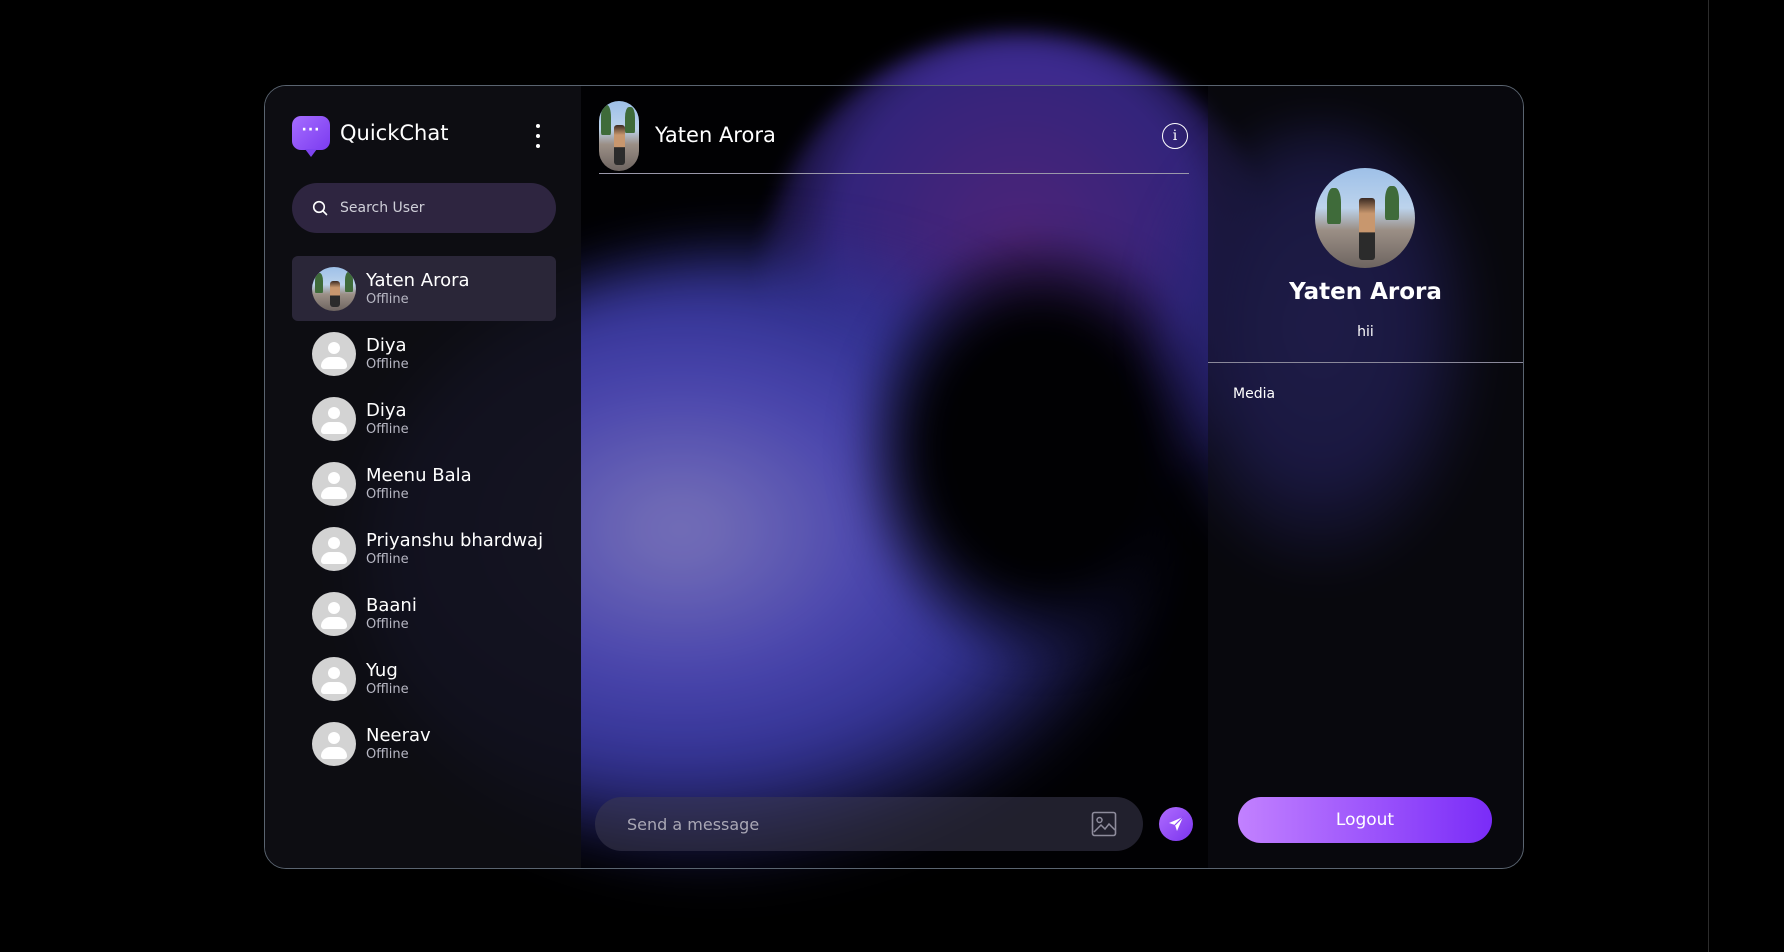 This screenshot has height=952, width=1784. I want to click on contact-avatar, so click(619, 136).